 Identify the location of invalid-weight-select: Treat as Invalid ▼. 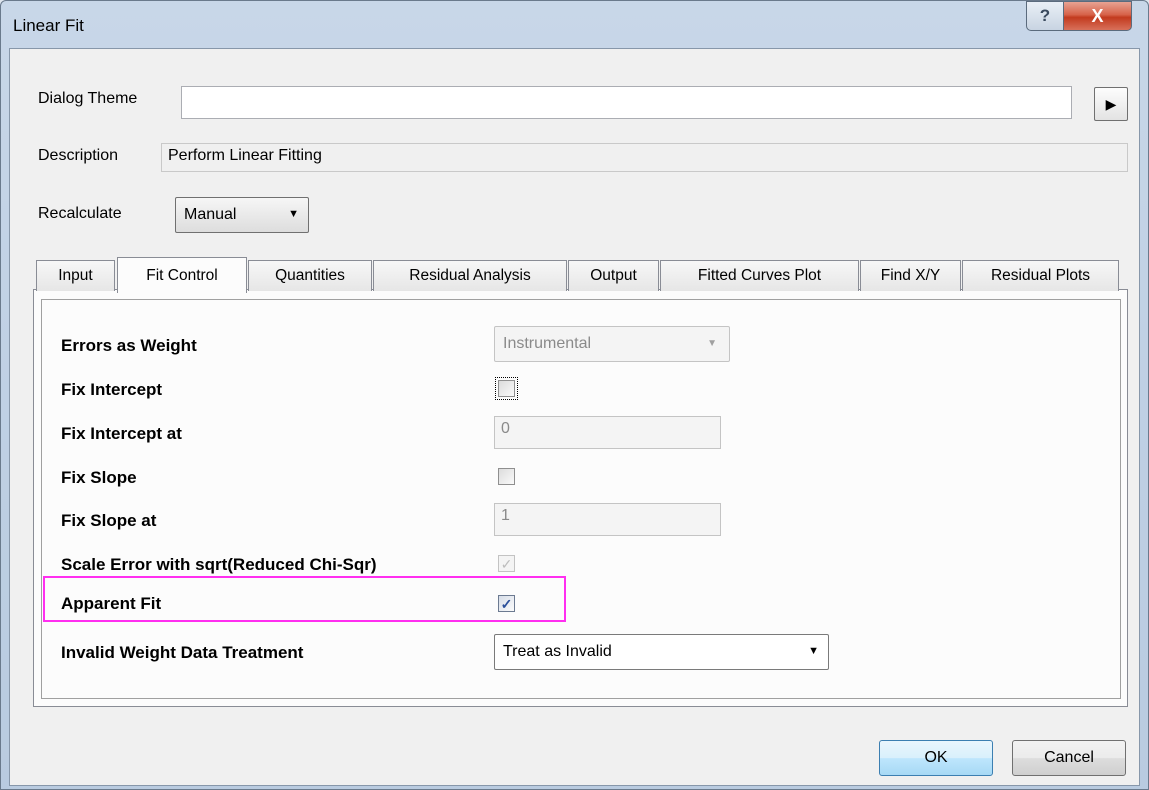
(661, 652).